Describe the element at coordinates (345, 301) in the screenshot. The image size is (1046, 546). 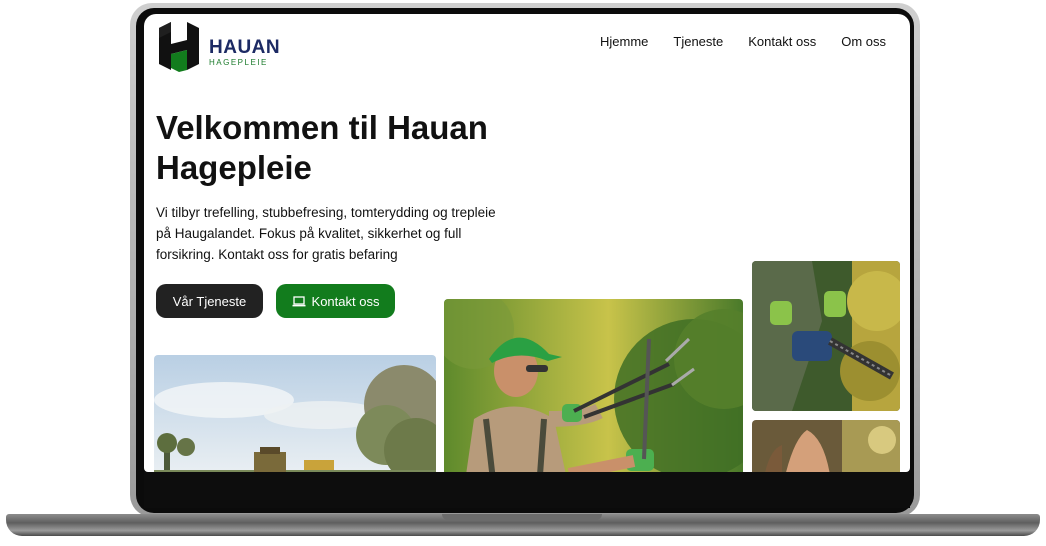
I see `contact-button-label: Kontakt oss` at that location.